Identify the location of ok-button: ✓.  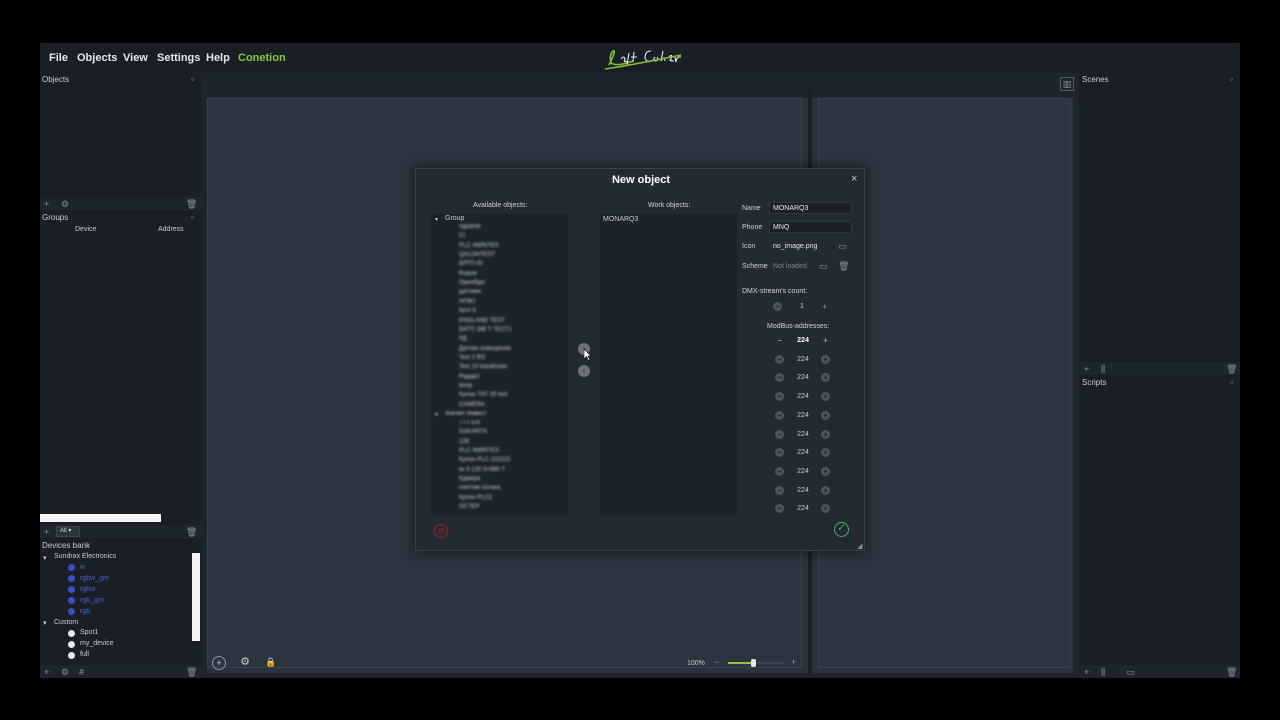
(841, 529).